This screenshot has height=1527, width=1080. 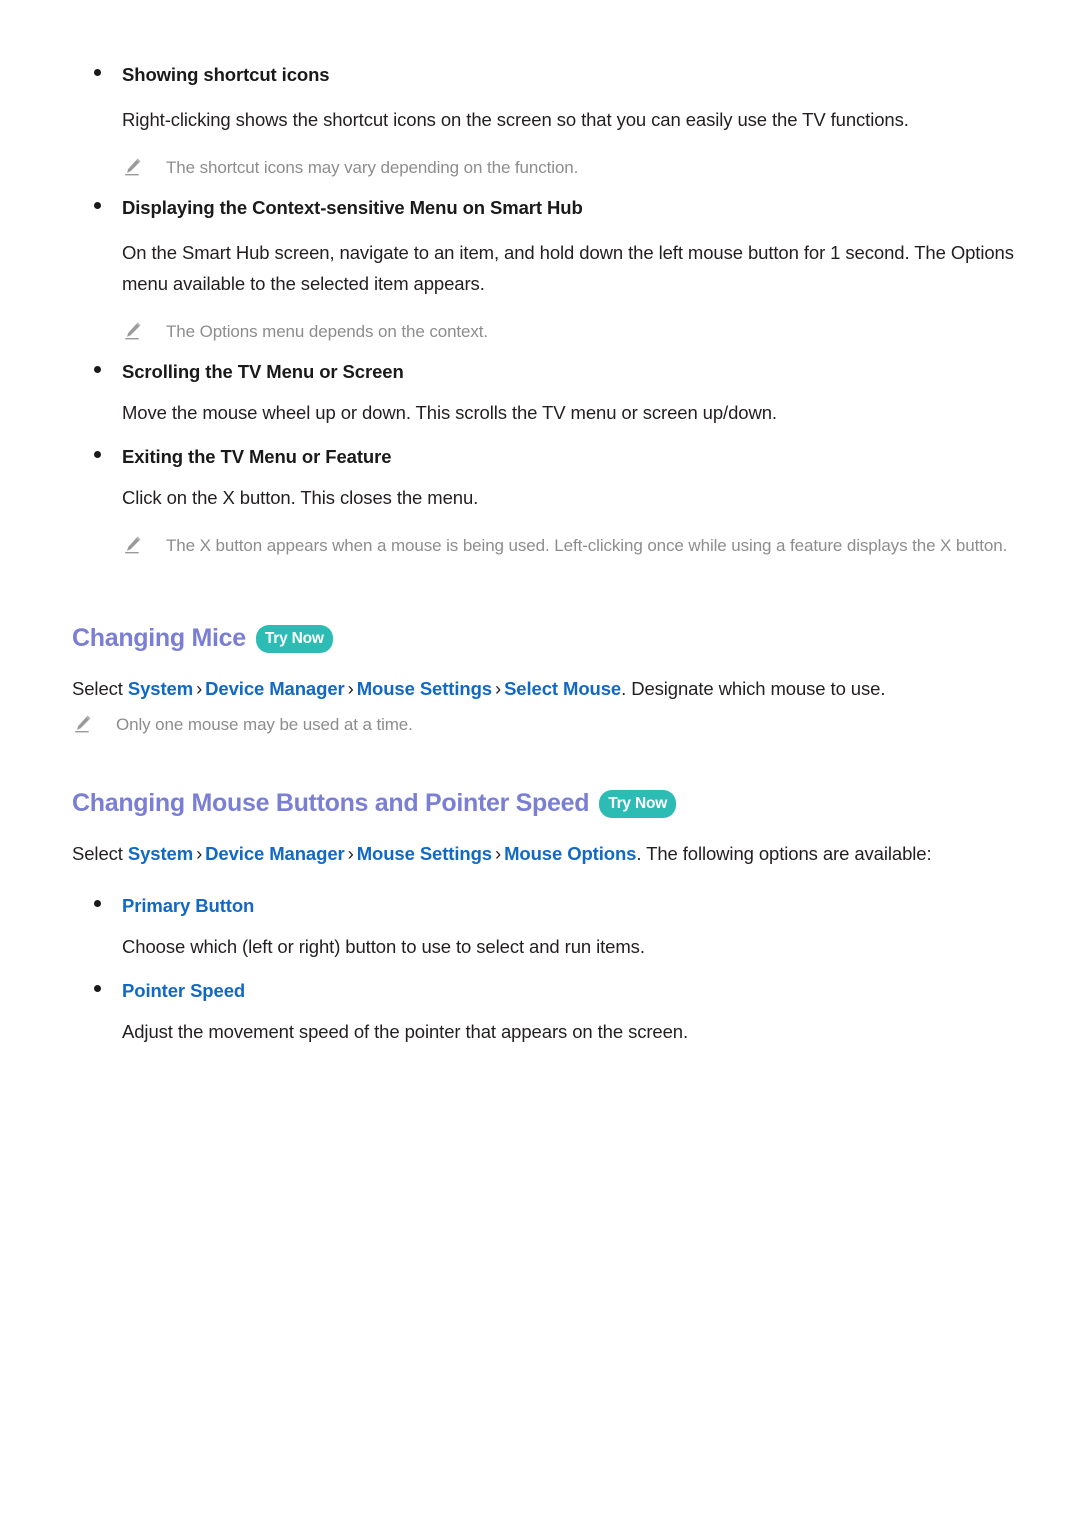 What do you see at coordinates (545, 457) in the screenshot?
I see `list-item: Exiting the TV Menu or Feature` at bounding box center [545, 457].